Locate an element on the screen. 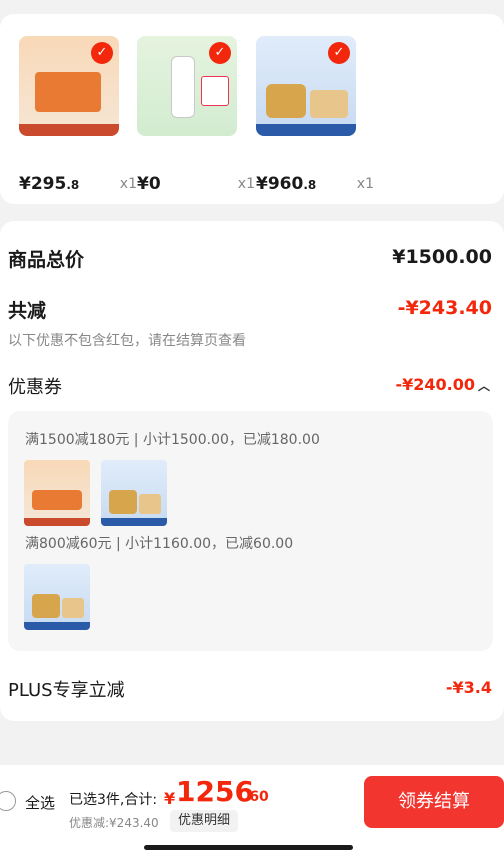 The image size is (504, 858). home-indicator is located at coordinates (248, 847).